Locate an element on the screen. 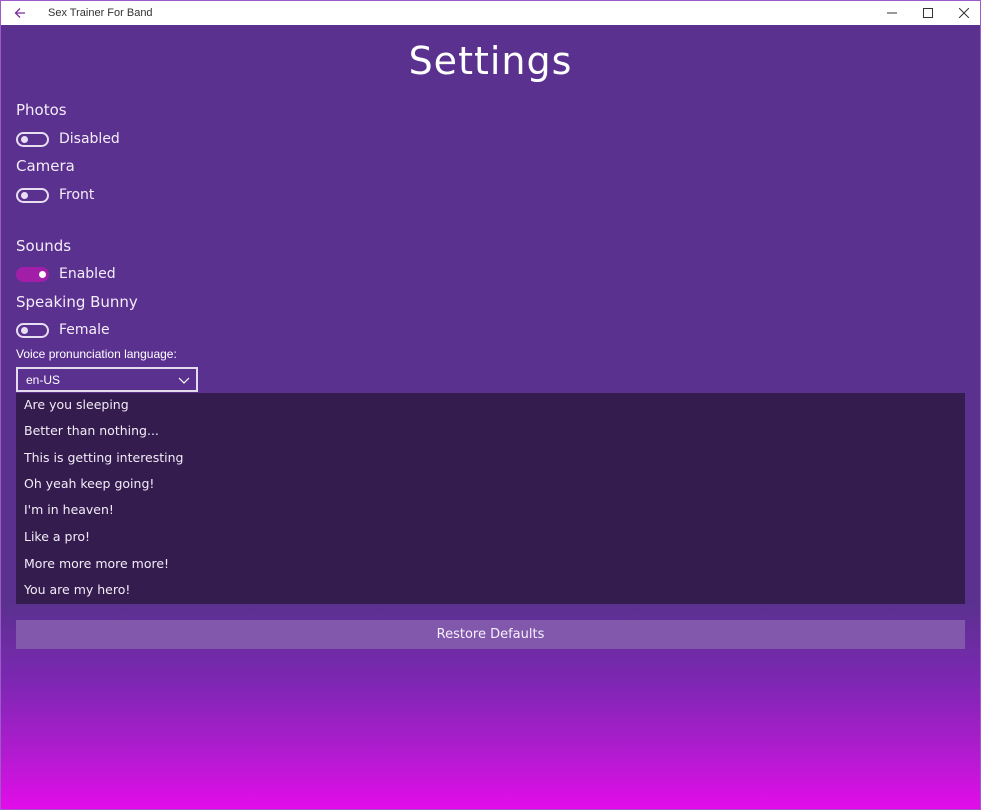 The height and width of the screenshot is (810, 981). voice-language-select: en-US is located at coordinates (107, 379).